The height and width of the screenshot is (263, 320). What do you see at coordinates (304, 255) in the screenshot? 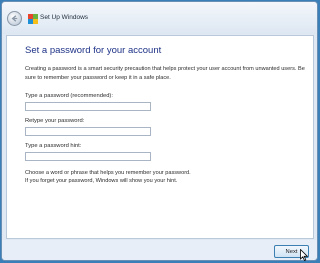
I see `mouse-pointer-icon` at bounding box center [304, 255].